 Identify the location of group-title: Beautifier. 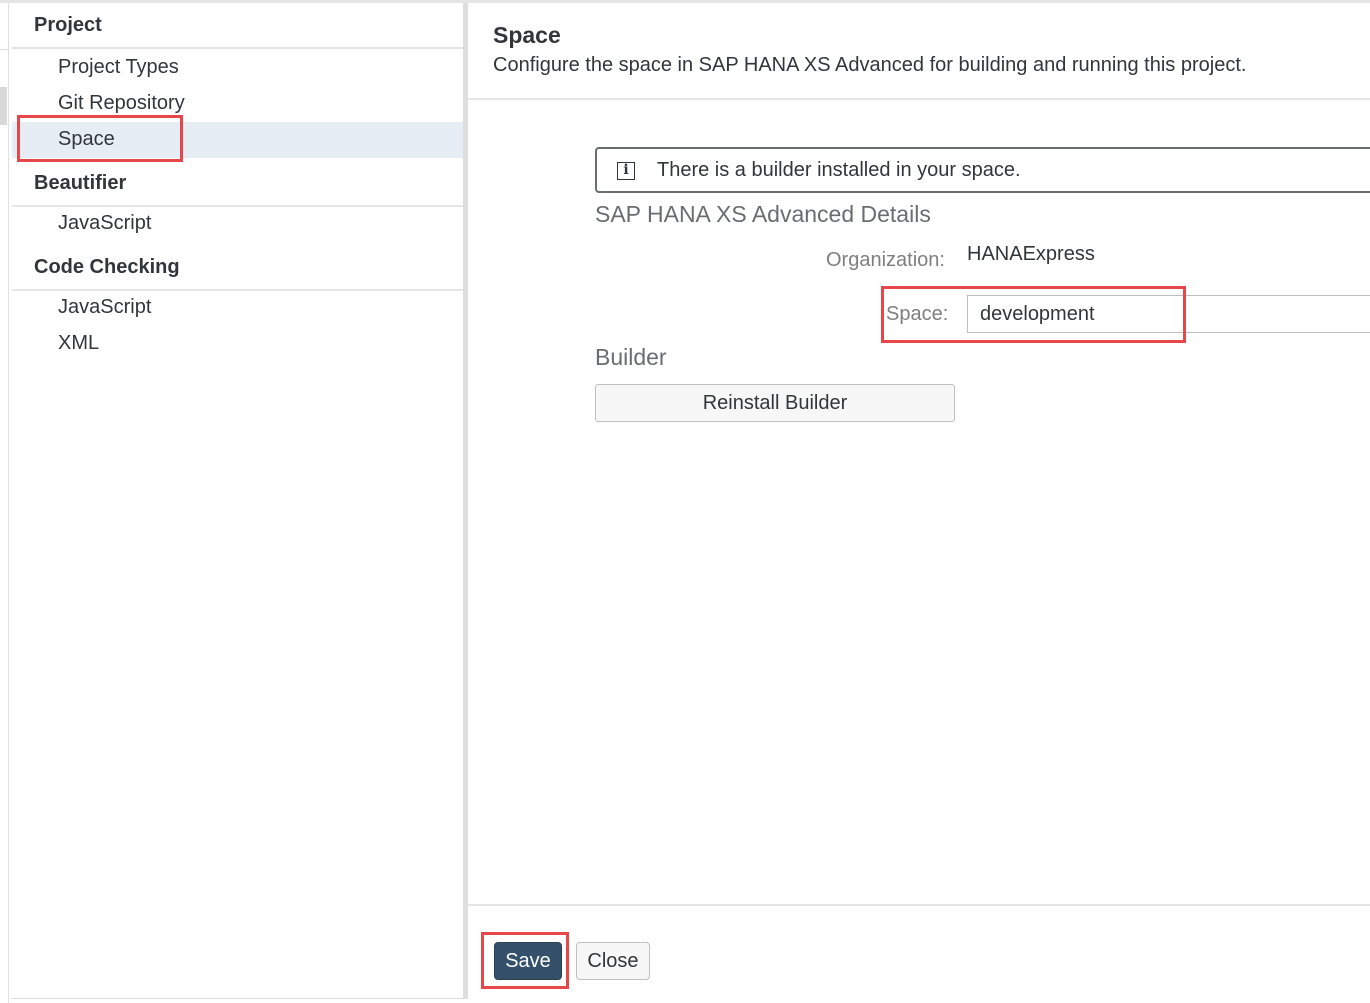
(80, 183).